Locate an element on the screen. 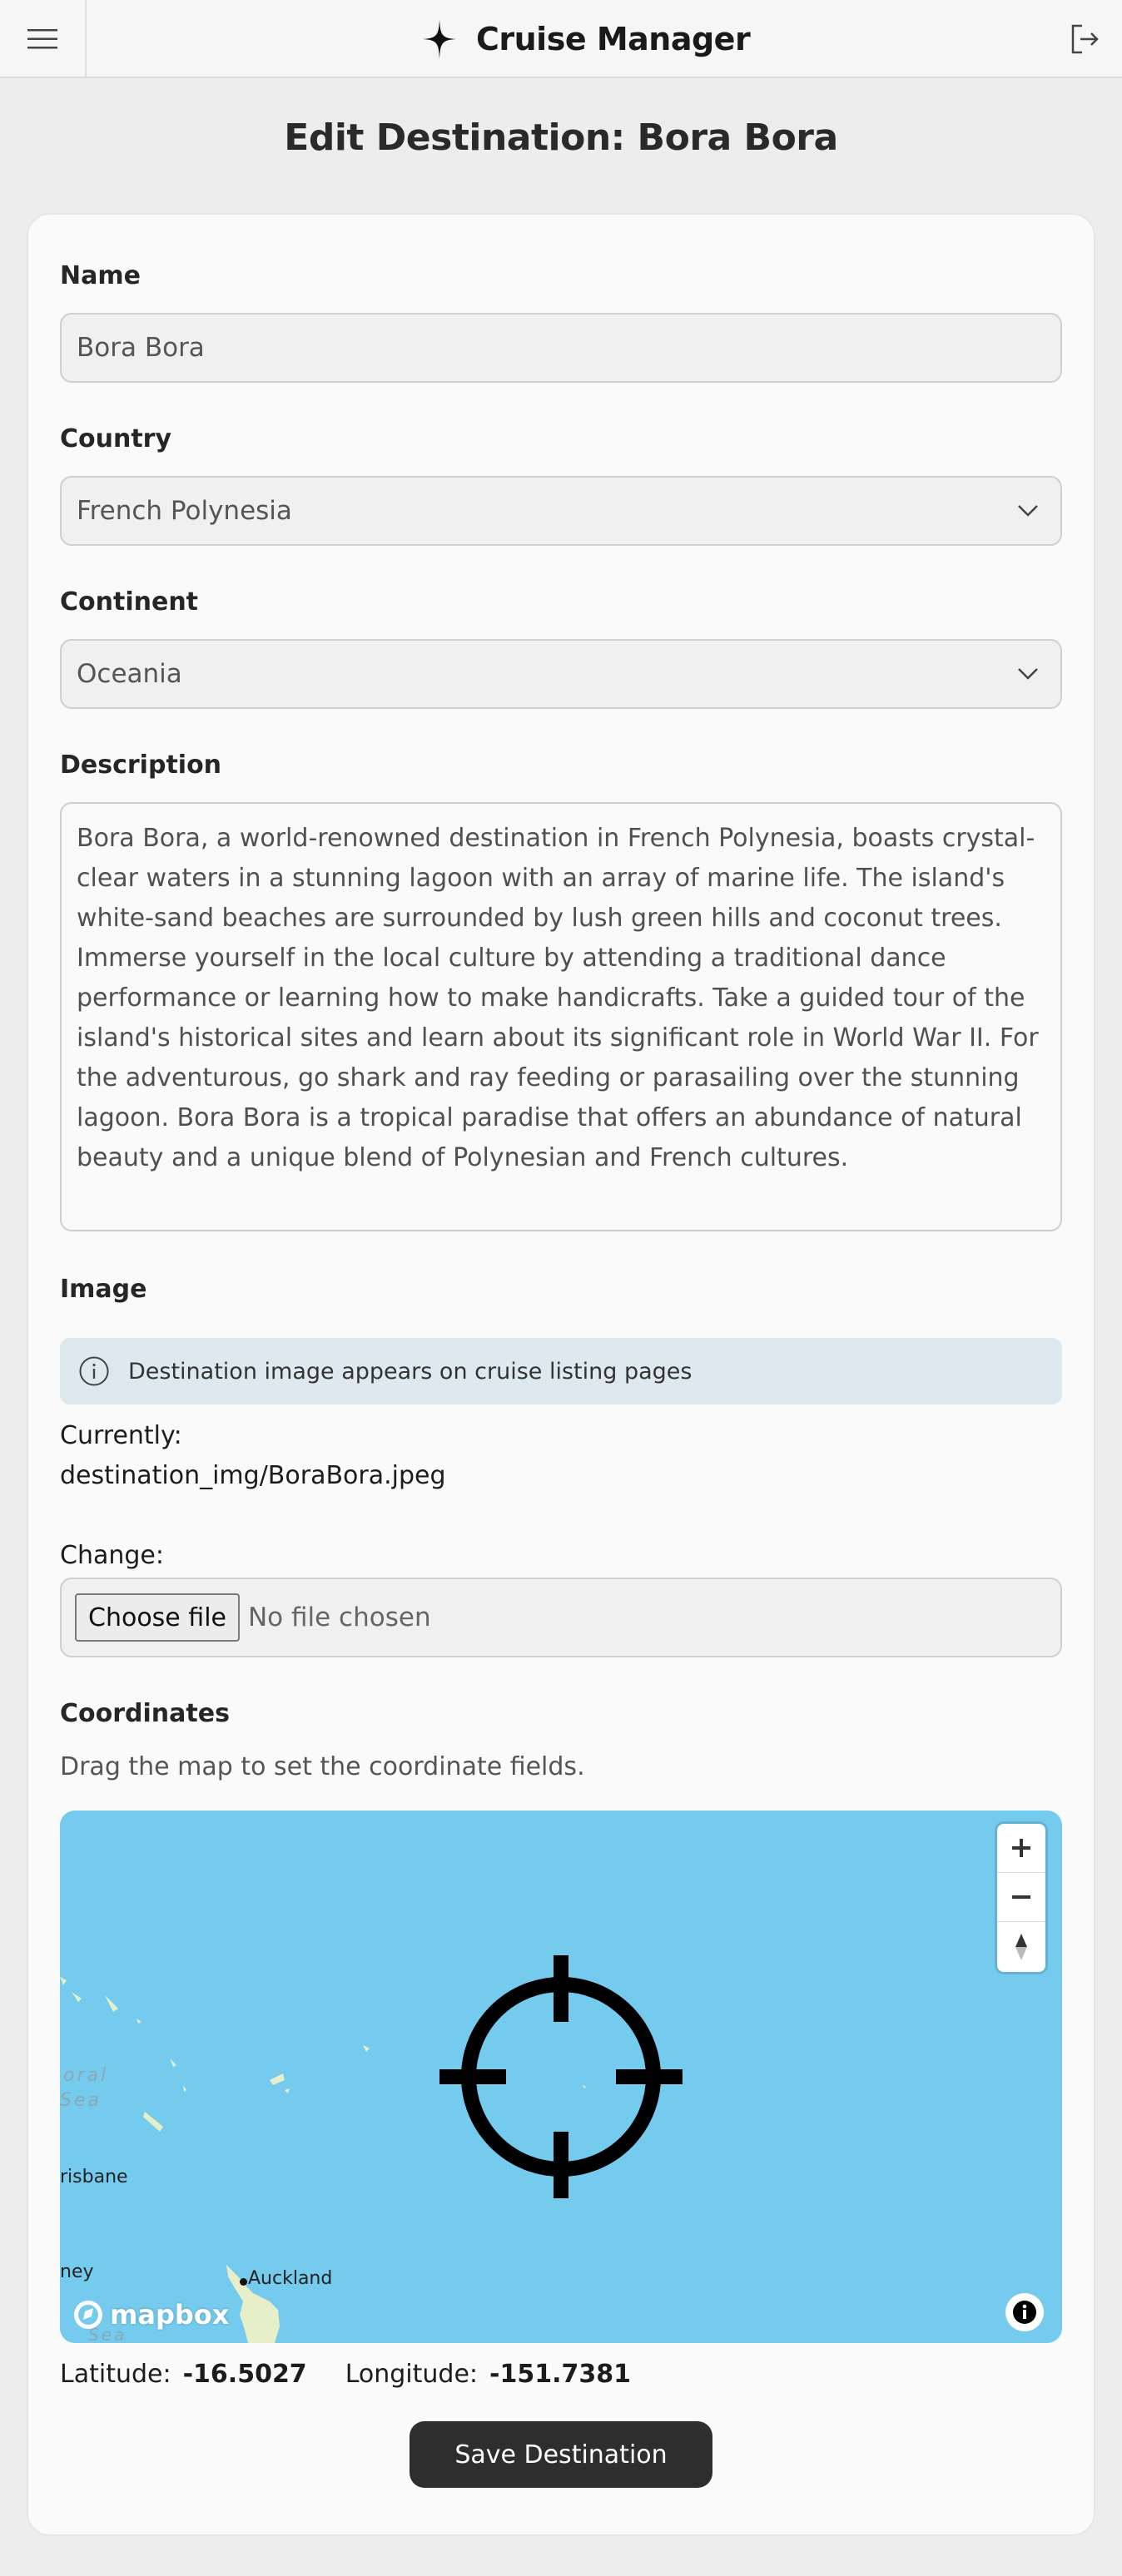  image-label: Image is located at coordinates (103, 1290).